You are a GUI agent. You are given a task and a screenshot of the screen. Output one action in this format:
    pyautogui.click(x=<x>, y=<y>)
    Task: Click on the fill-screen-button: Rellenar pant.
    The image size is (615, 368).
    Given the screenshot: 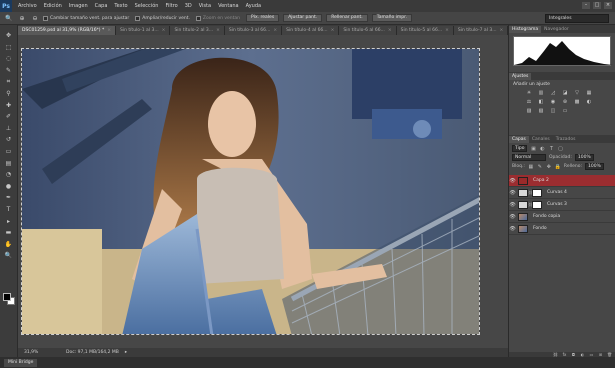 What is the action you would take?
    pyautogui.click(x=347, y=18)
    